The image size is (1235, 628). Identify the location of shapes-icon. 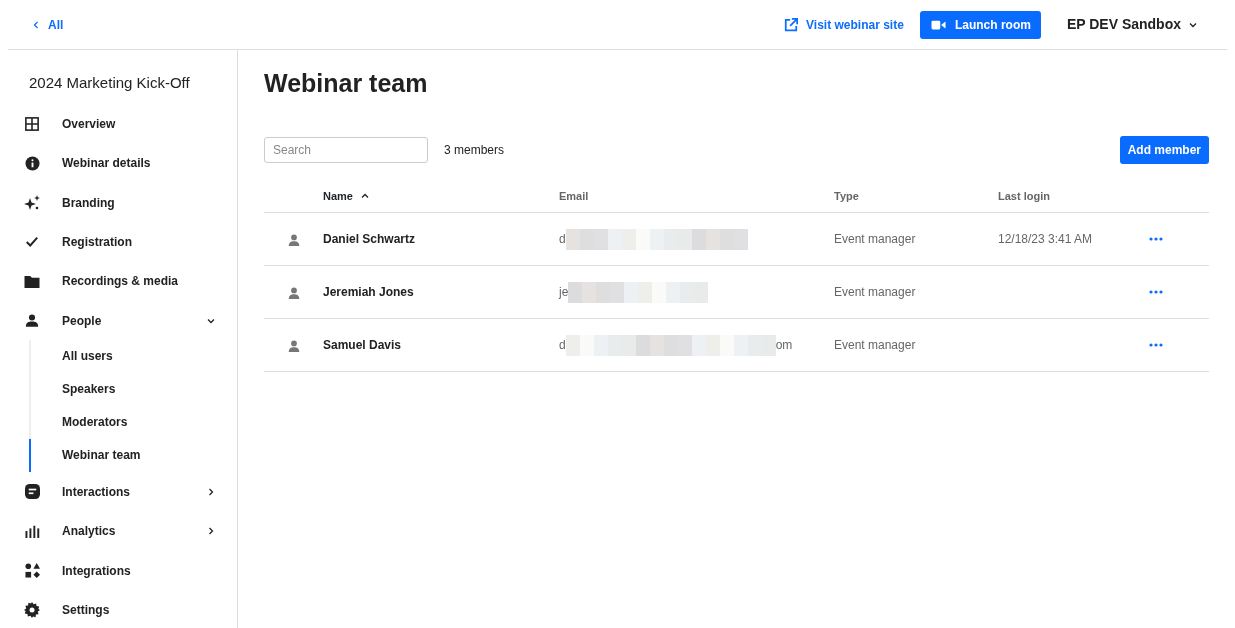
(32, 570).